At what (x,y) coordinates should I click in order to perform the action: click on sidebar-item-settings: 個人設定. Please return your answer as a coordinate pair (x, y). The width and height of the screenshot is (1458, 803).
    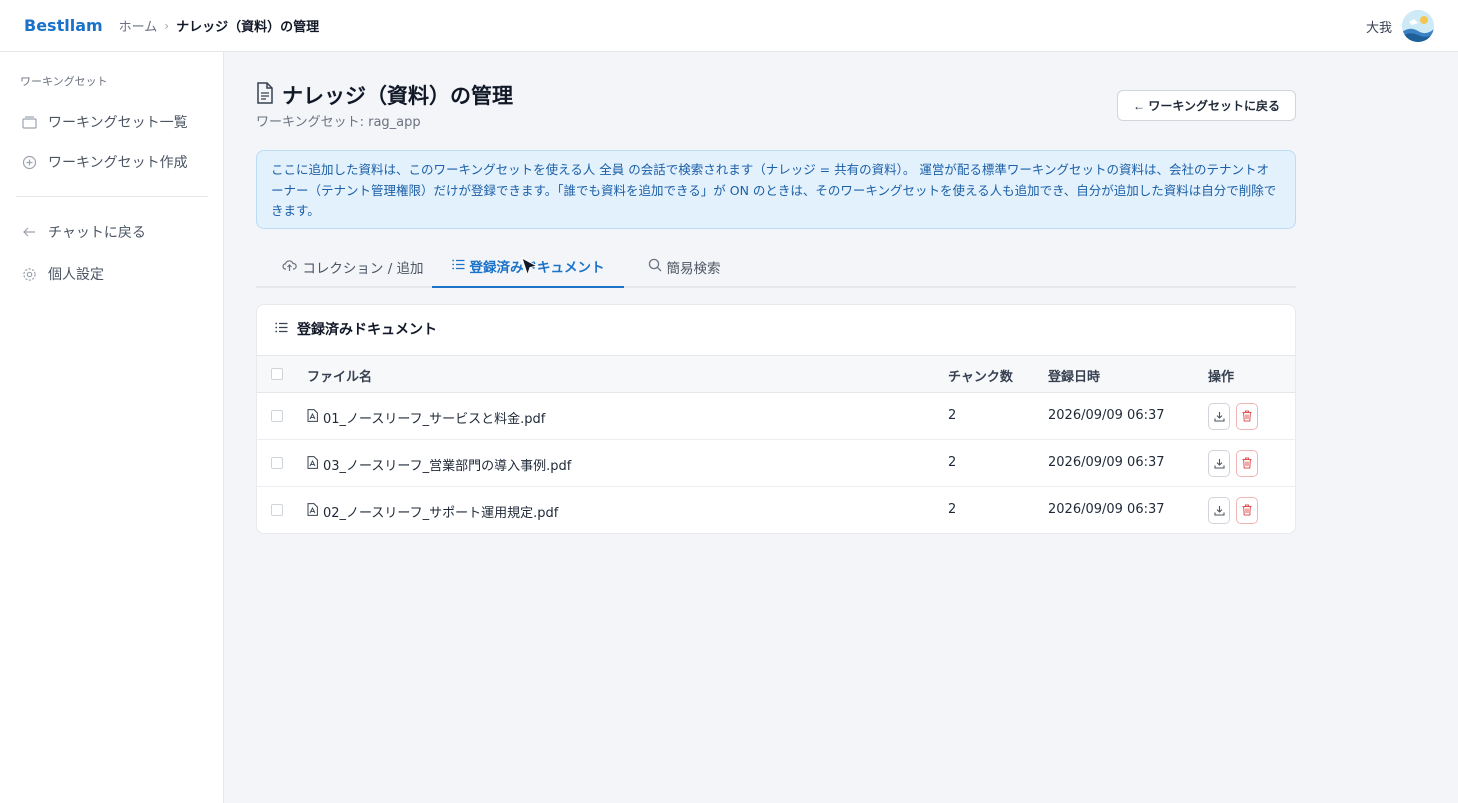
    Looking at the image, I should click on (115, 274).